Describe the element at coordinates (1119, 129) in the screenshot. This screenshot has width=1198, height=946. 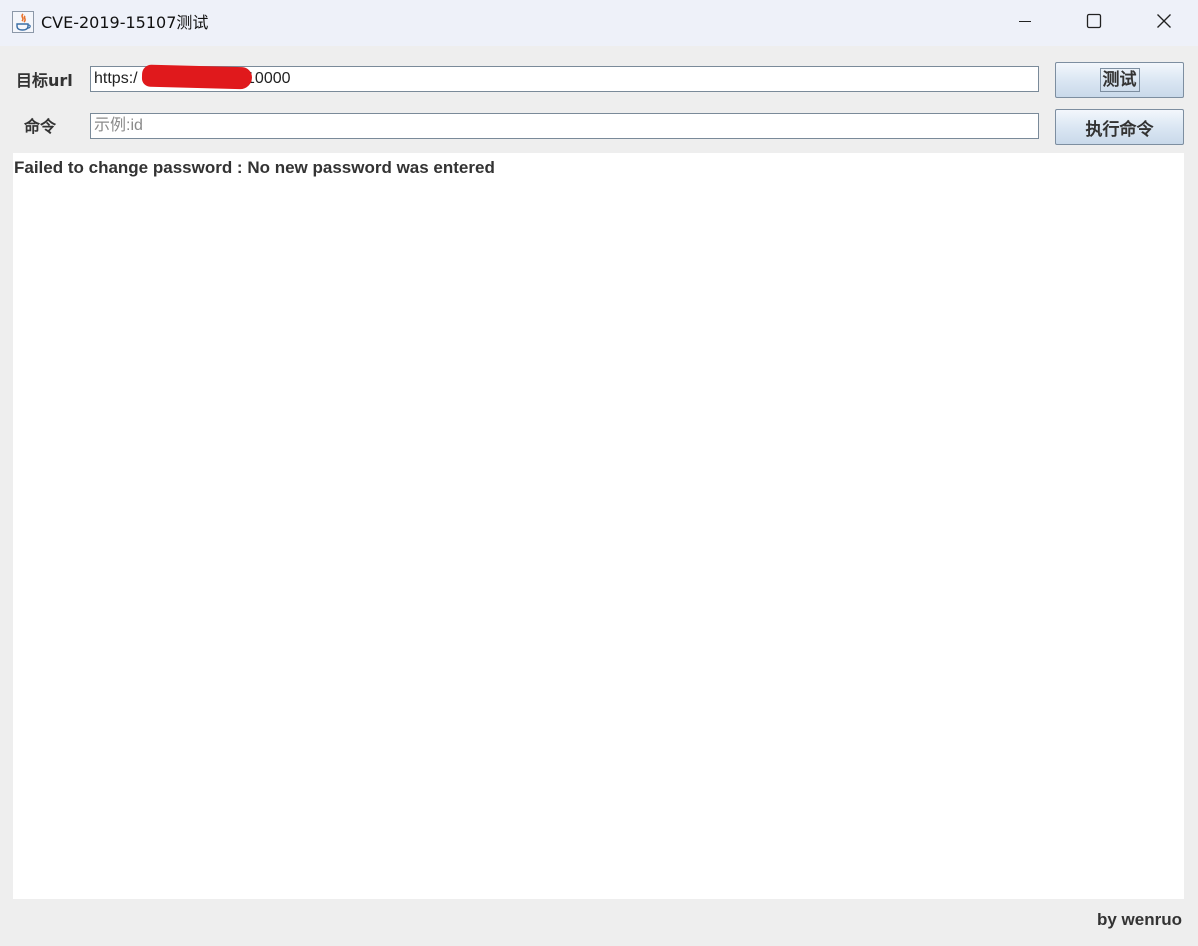
I see `execute-command-label: 执行命令` at that location.